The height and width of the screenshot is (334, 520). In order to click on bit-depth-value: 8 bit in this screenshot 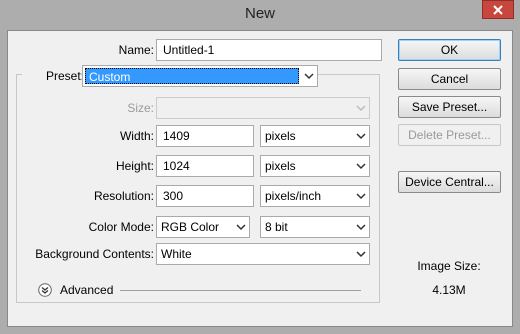, I will do `click(276, 227)`.